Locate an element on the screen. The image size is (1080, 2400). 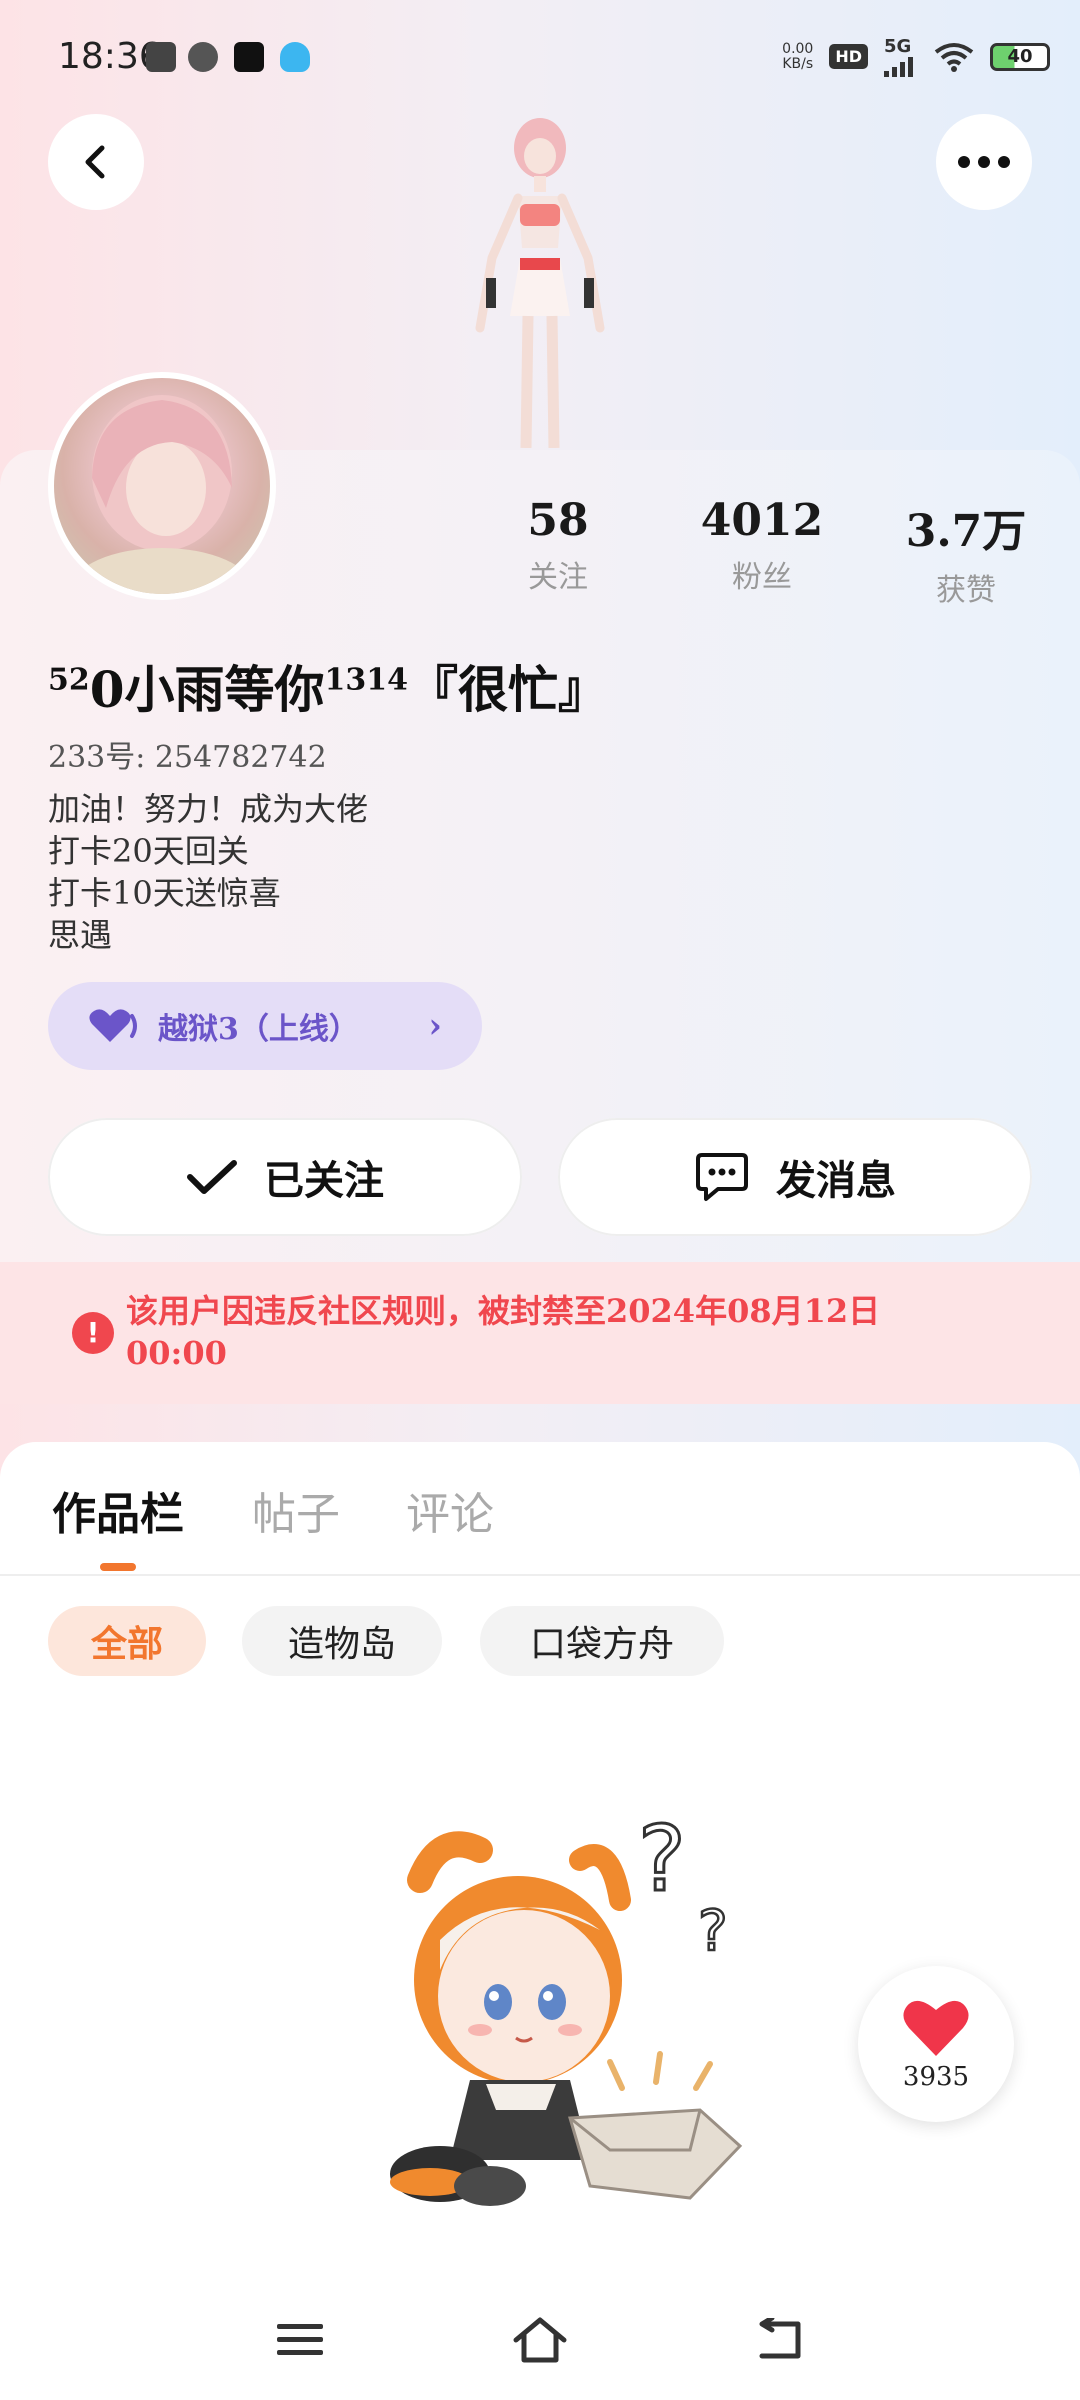
back-button is located at coordinates (96, 162).